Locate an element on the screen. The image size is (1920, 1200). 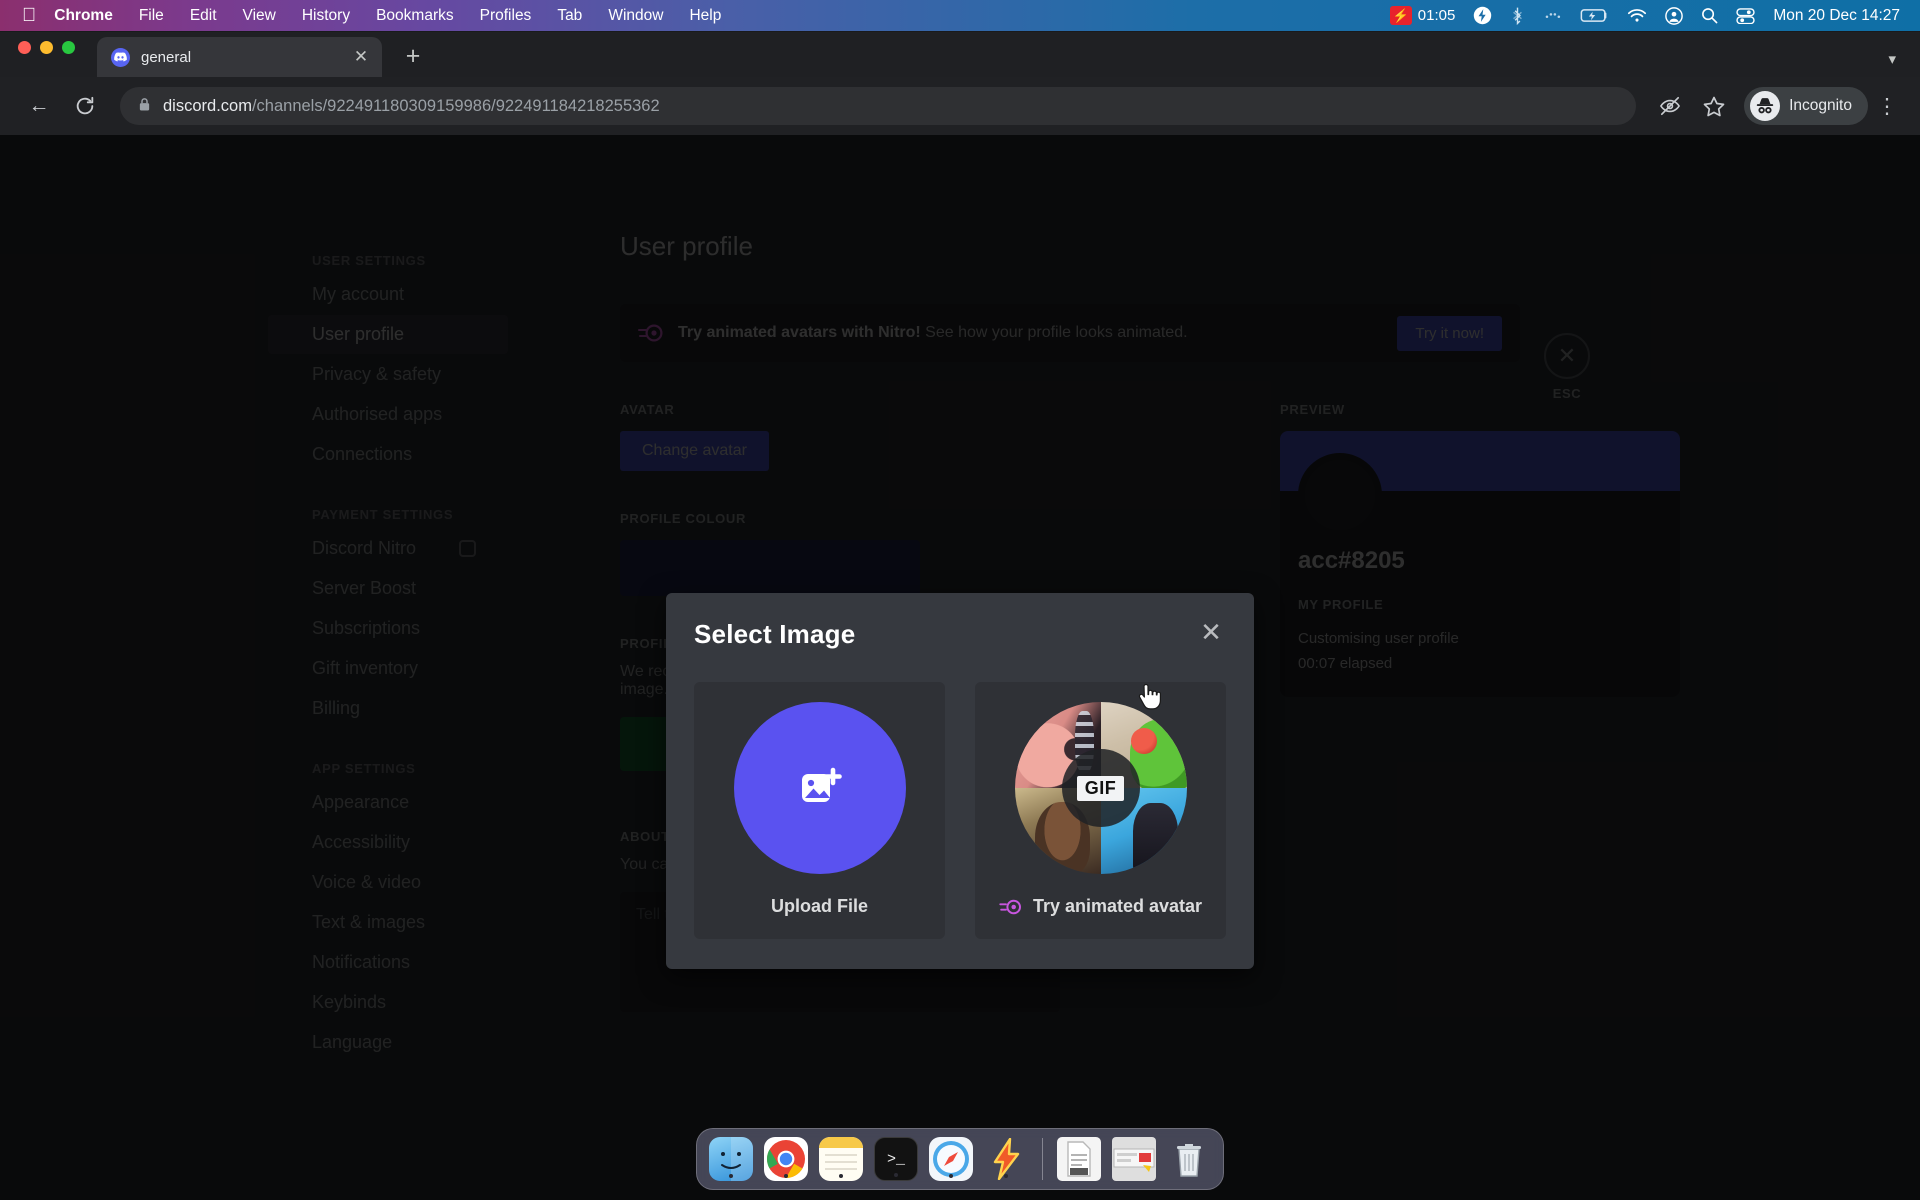
reload-icon is located at coordinates (85, 106).